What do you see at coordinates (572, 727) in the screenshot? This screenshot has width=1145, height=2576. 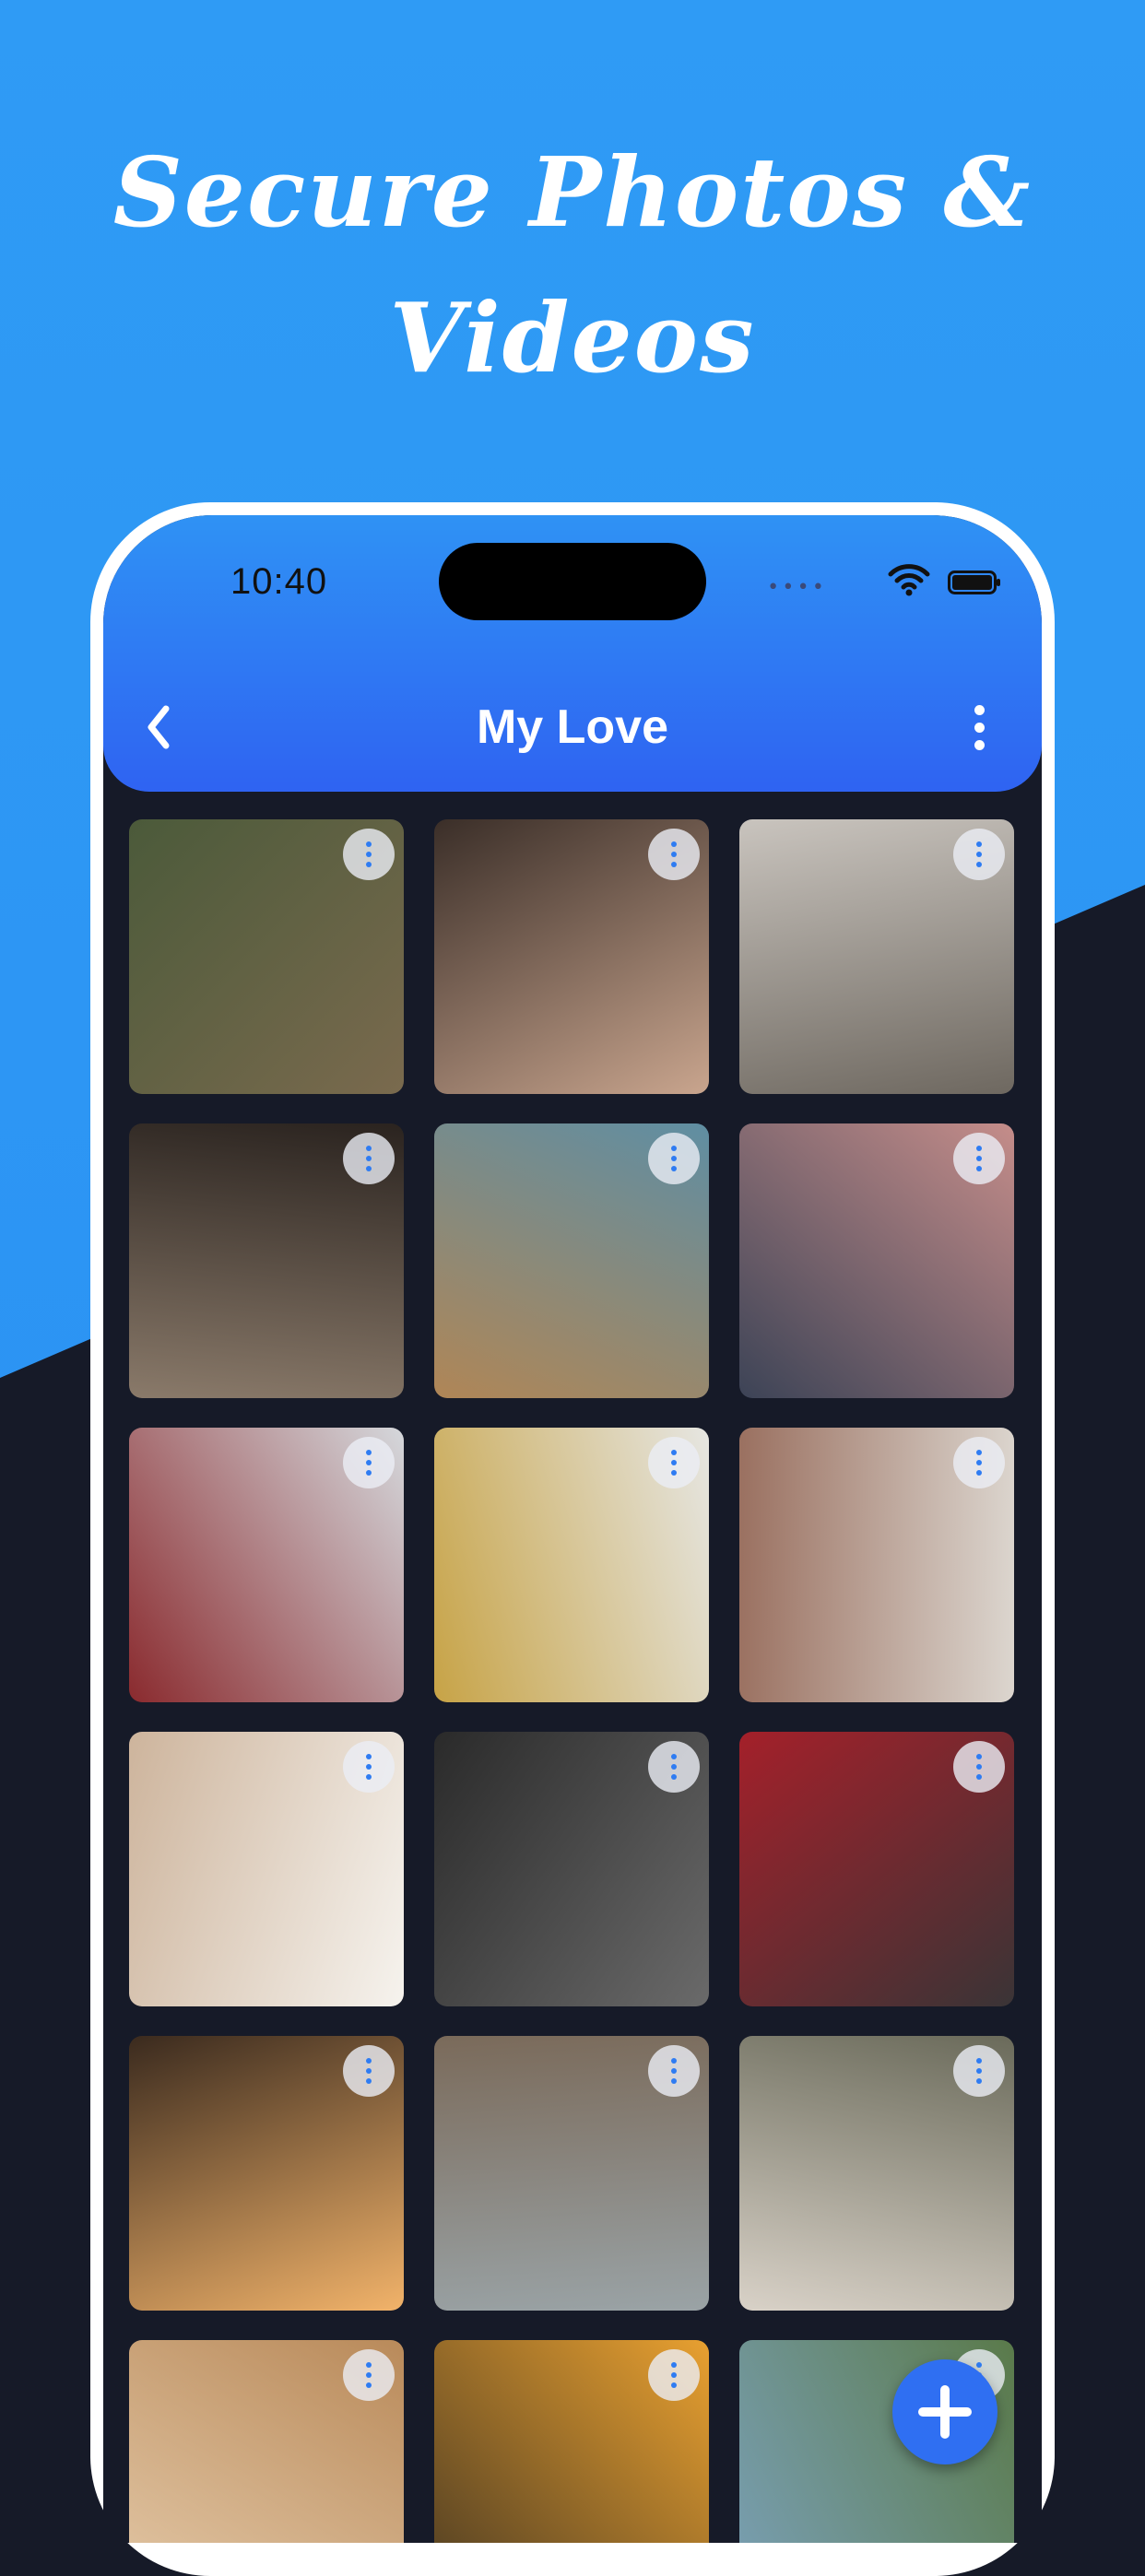 I see `page-title: My Love` at bounding box center [572, 727].